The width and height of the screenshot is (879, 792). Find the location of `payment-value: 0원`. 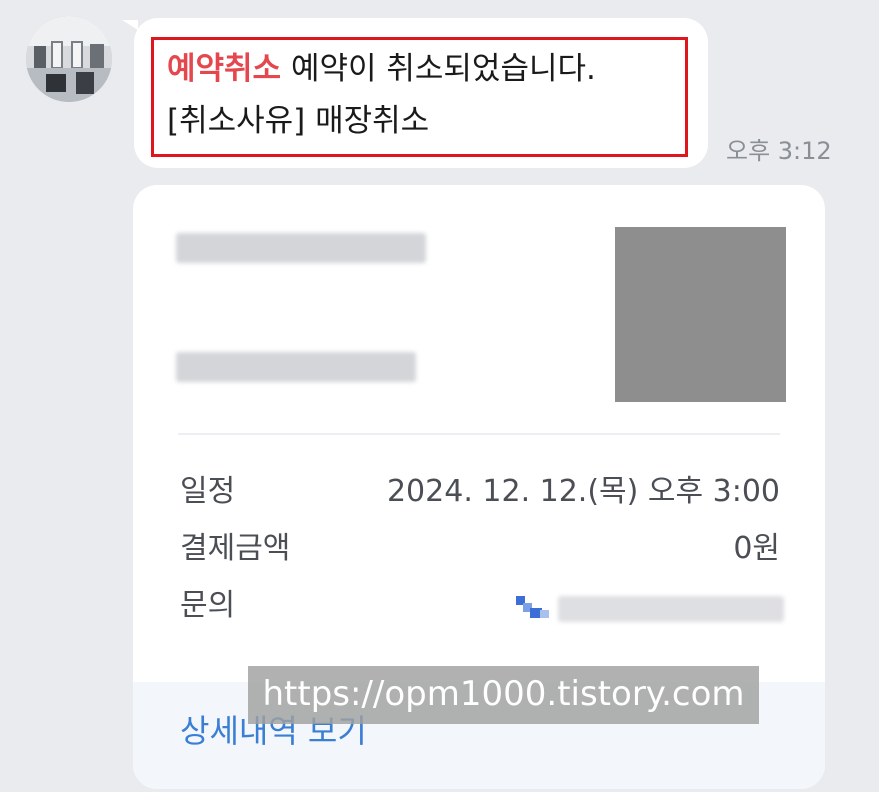

payment-value: 0원 is located at coordinates (756, 548).